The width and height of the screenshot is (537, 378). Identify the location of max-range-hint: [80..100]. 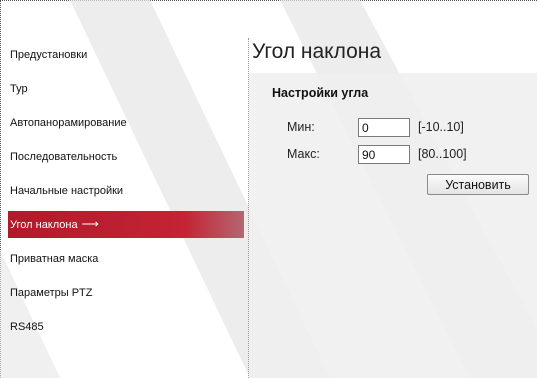
(442, 154).